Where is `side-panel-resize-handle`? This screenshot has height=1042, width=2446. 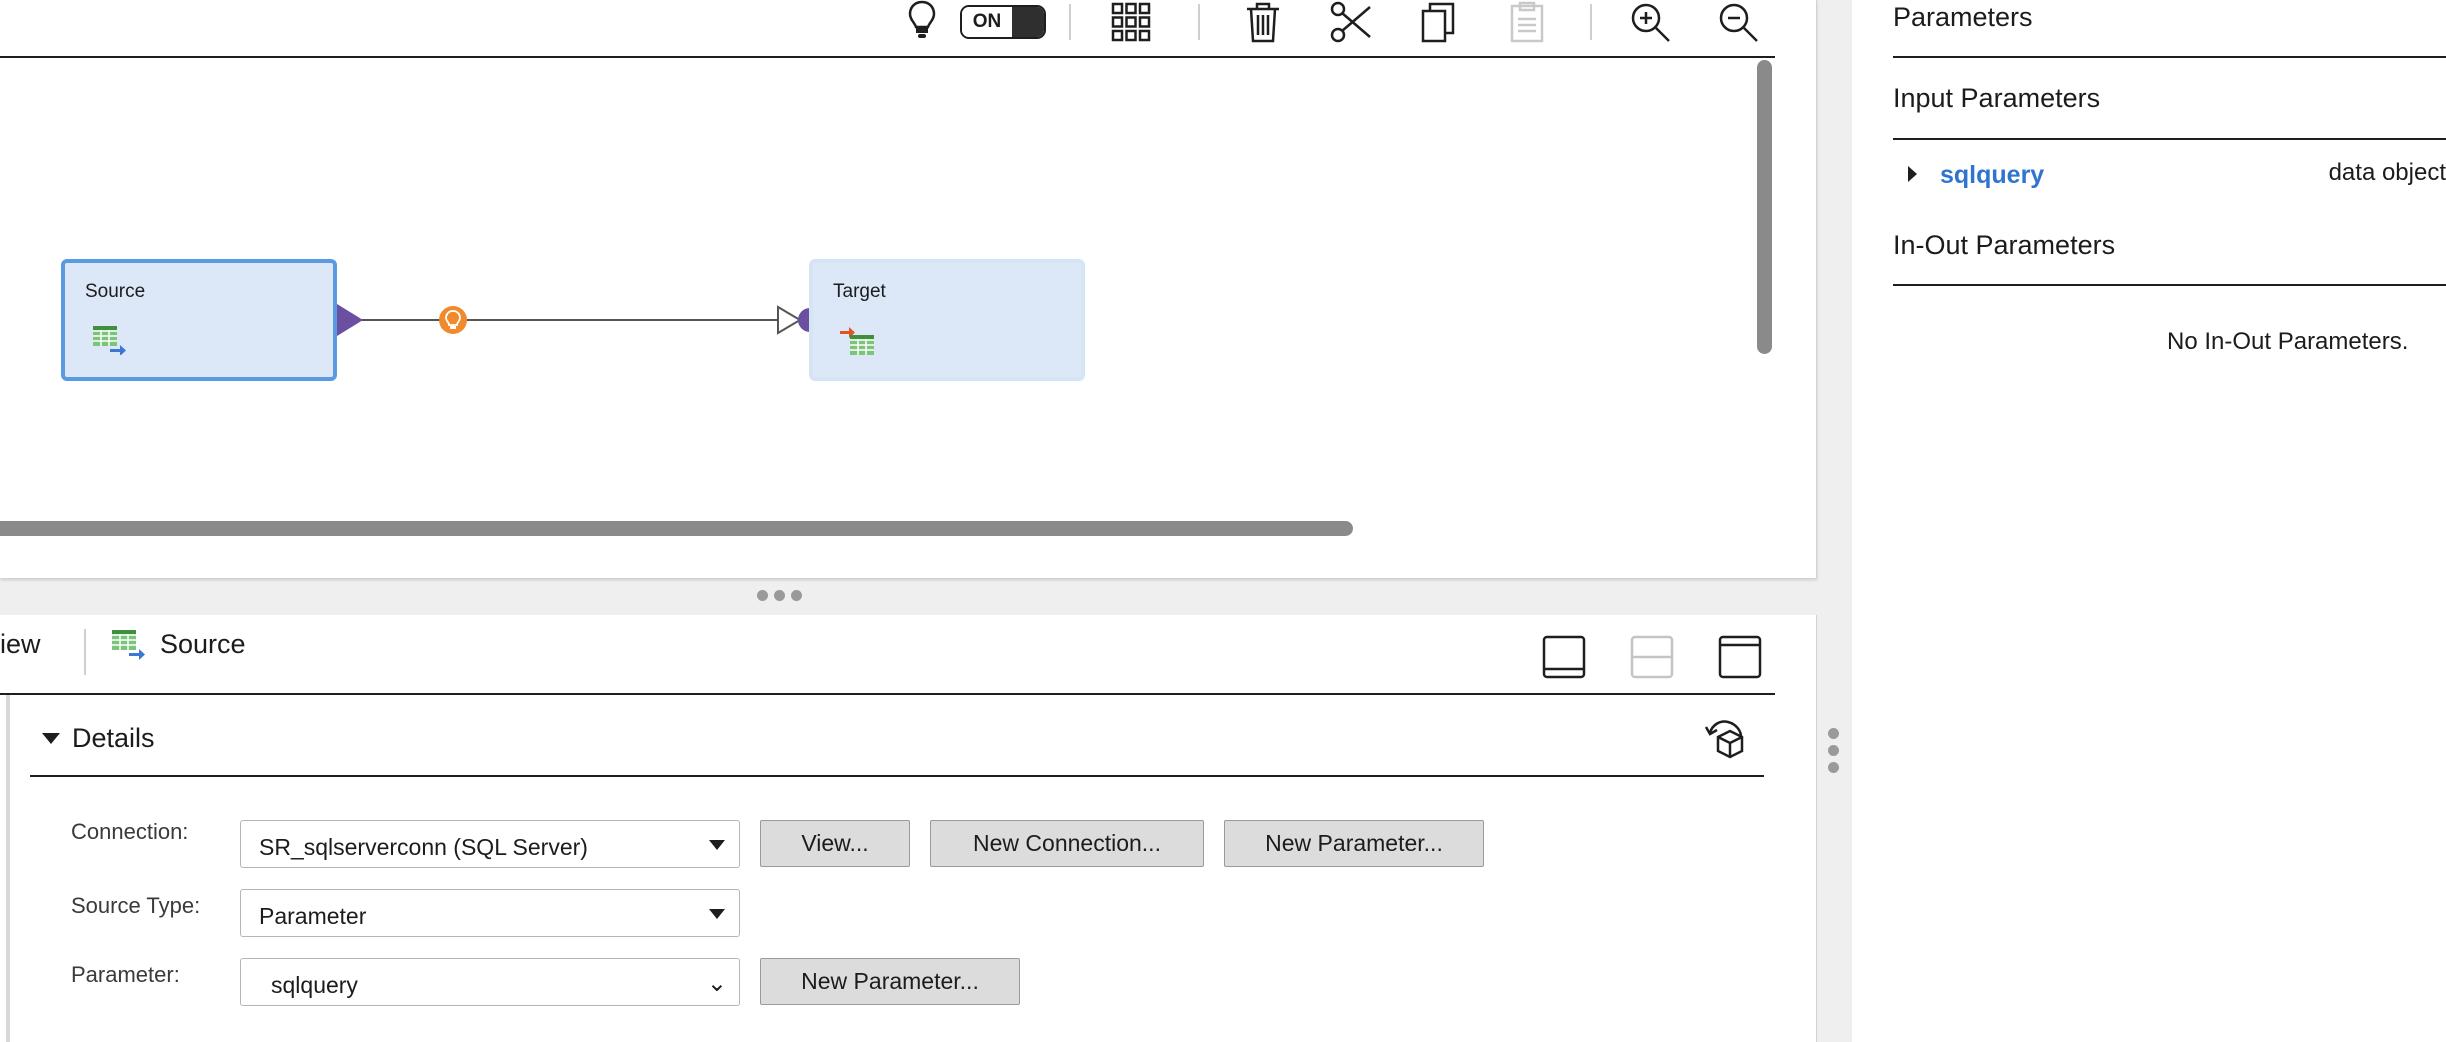 side-panel-resize-handle is located at coordinates (1834, 754).